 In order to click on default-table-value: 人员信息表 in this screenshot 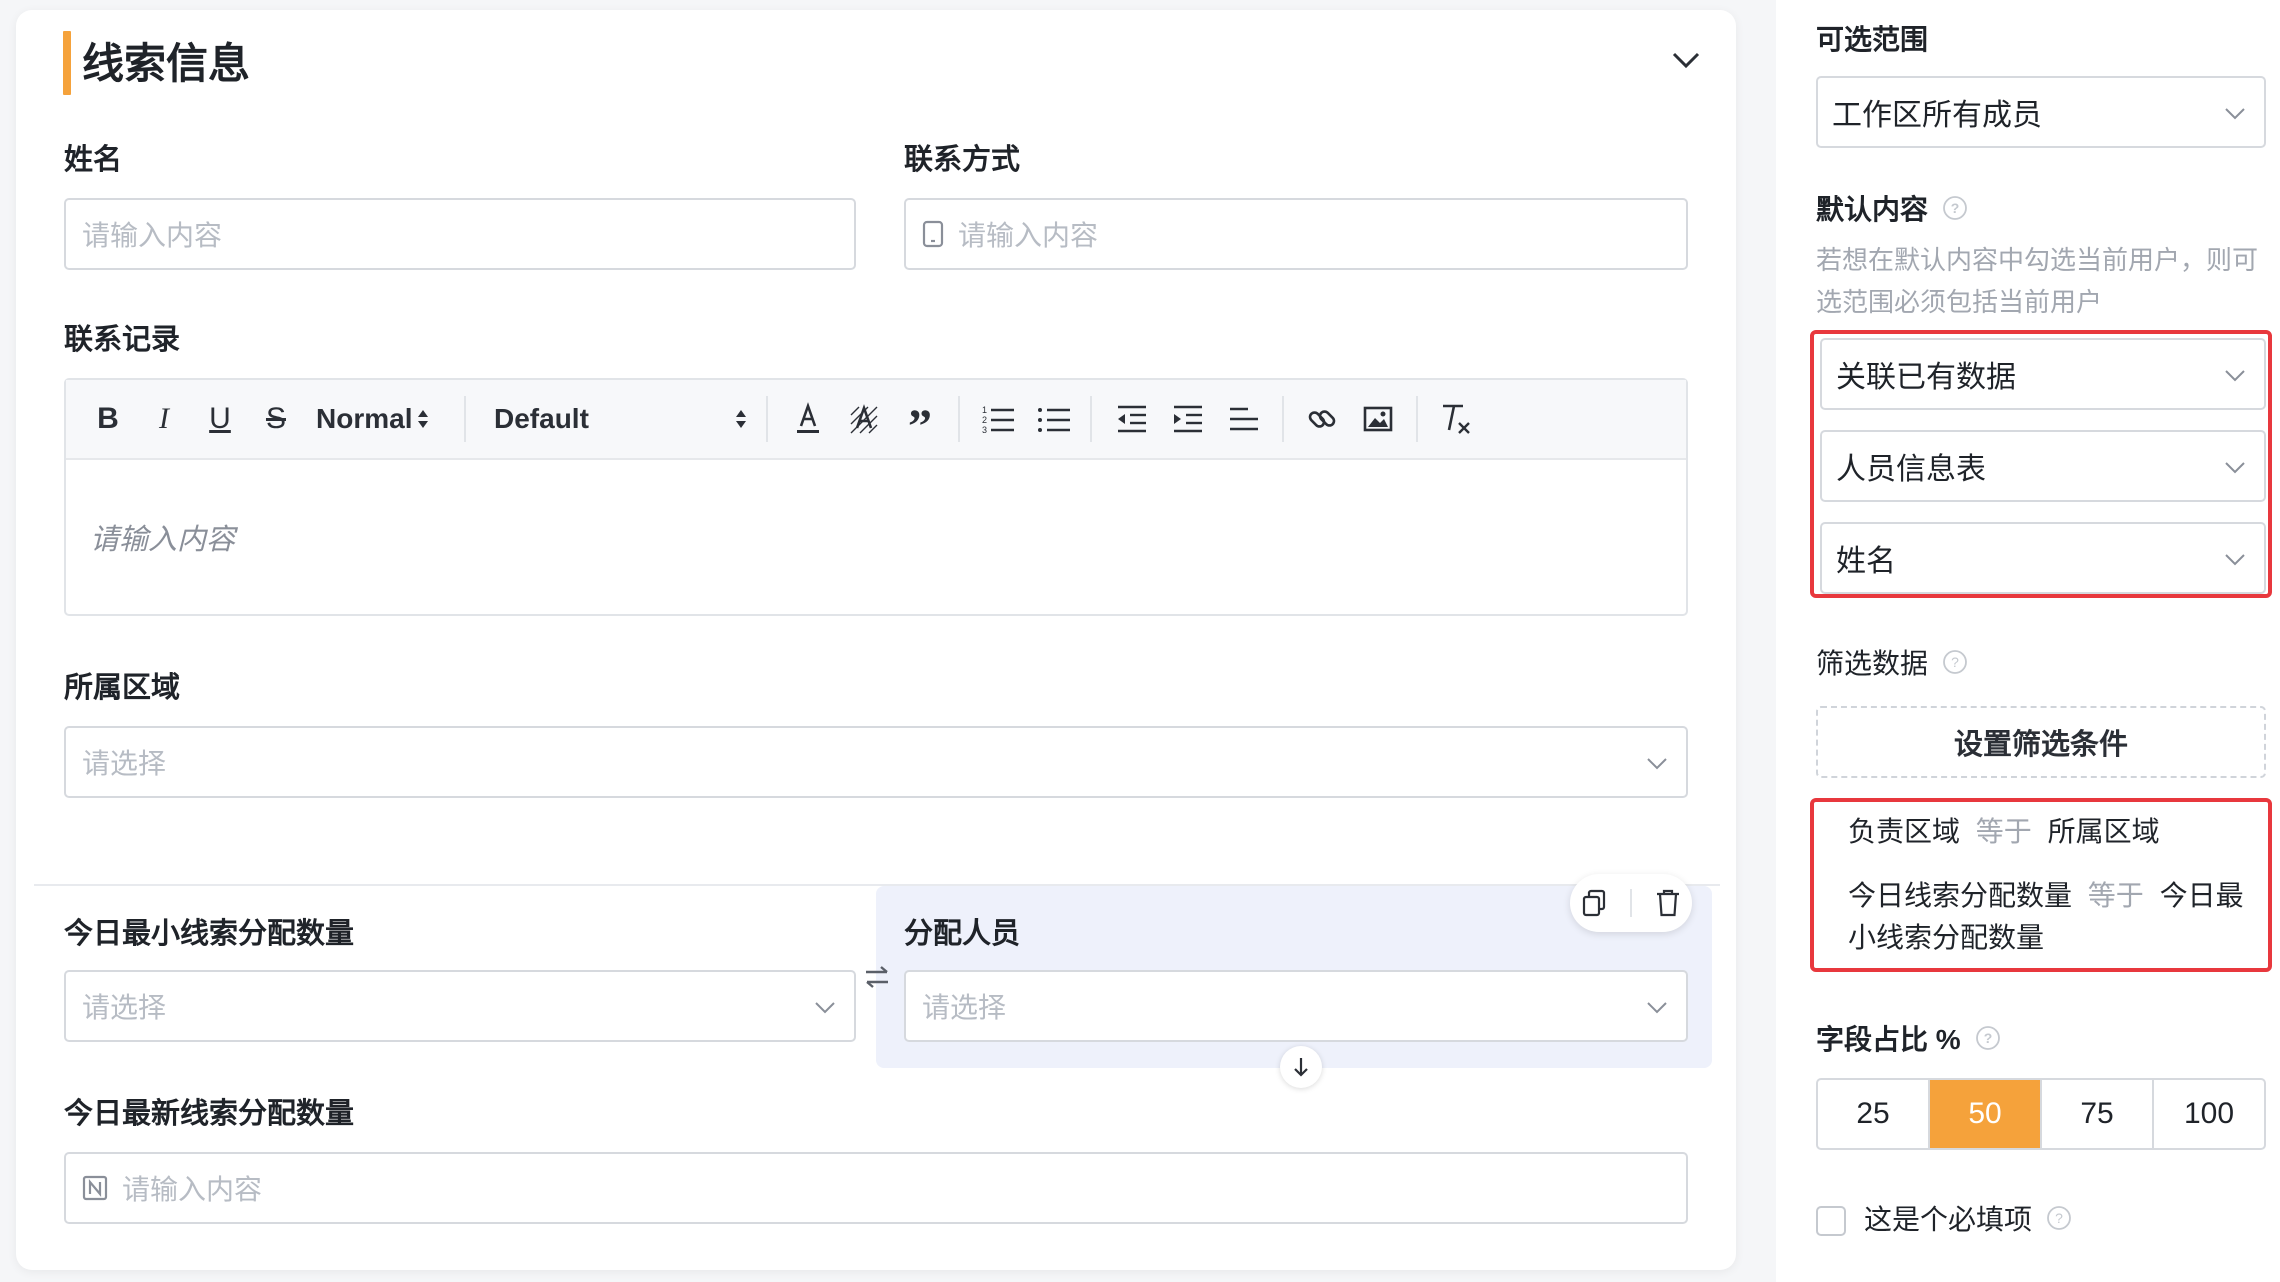, I will do `click(1911, 469)`.